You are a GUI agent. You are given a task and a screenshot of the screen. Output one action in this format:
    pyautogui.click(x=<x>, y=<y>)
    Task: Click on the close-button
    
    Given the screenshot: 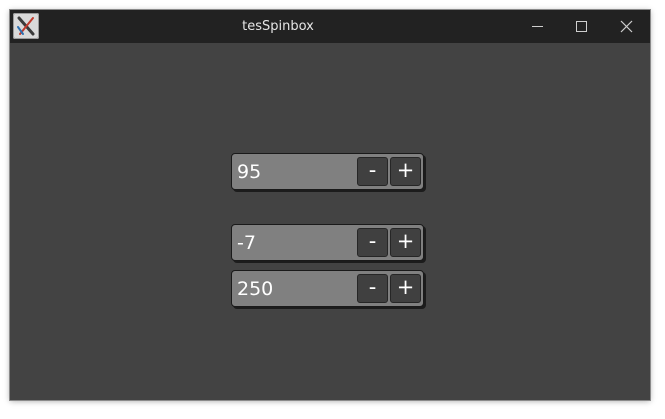 What is the action you would take?
    pyautogui.click(x=626, y=26)
    